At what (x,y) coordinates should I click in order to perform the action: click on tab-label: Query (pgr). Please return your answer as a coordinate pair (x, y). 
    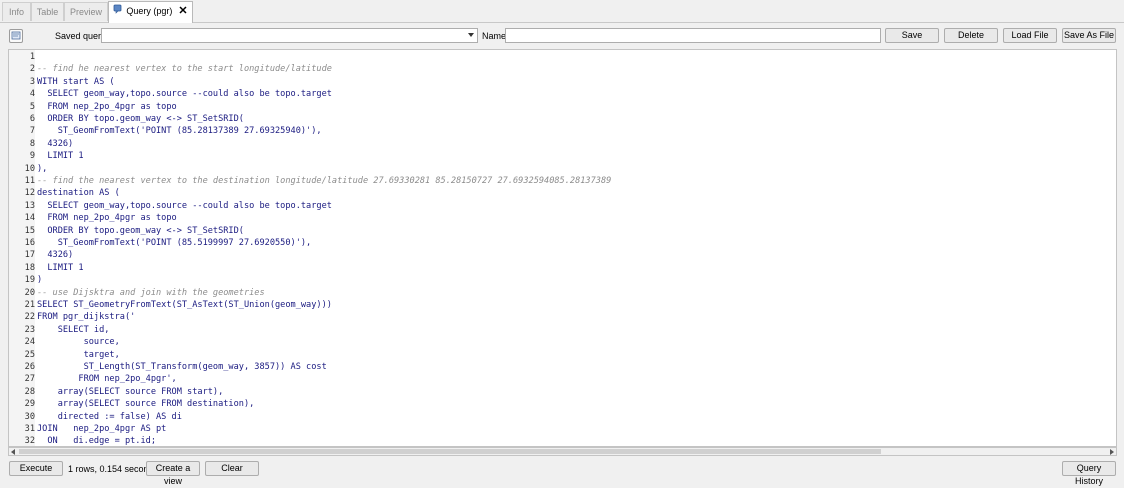
    Looking at the image, I should click on (149, 11).